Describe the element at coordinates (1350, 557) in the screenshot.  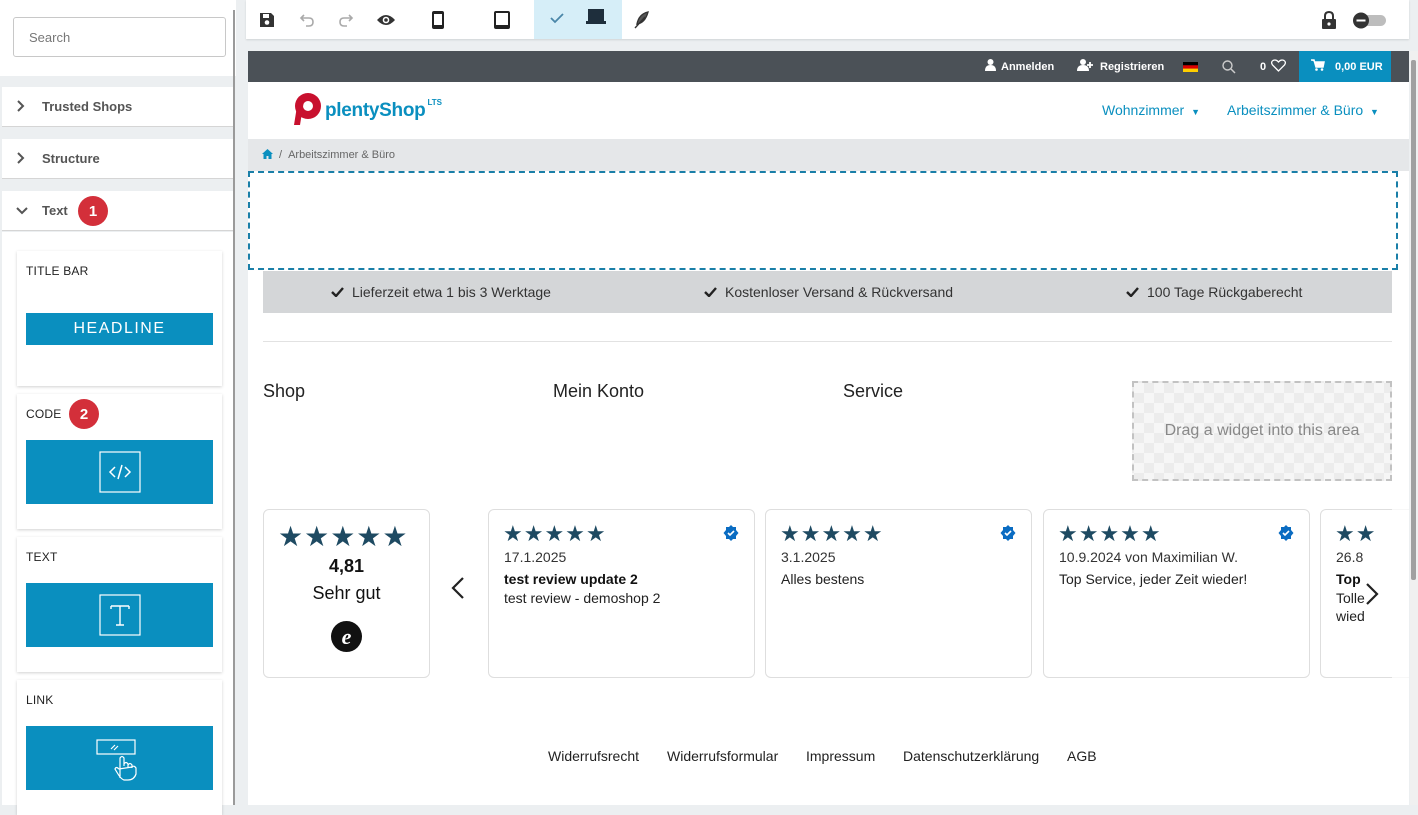
I see `review-date: 26.8` at that location.